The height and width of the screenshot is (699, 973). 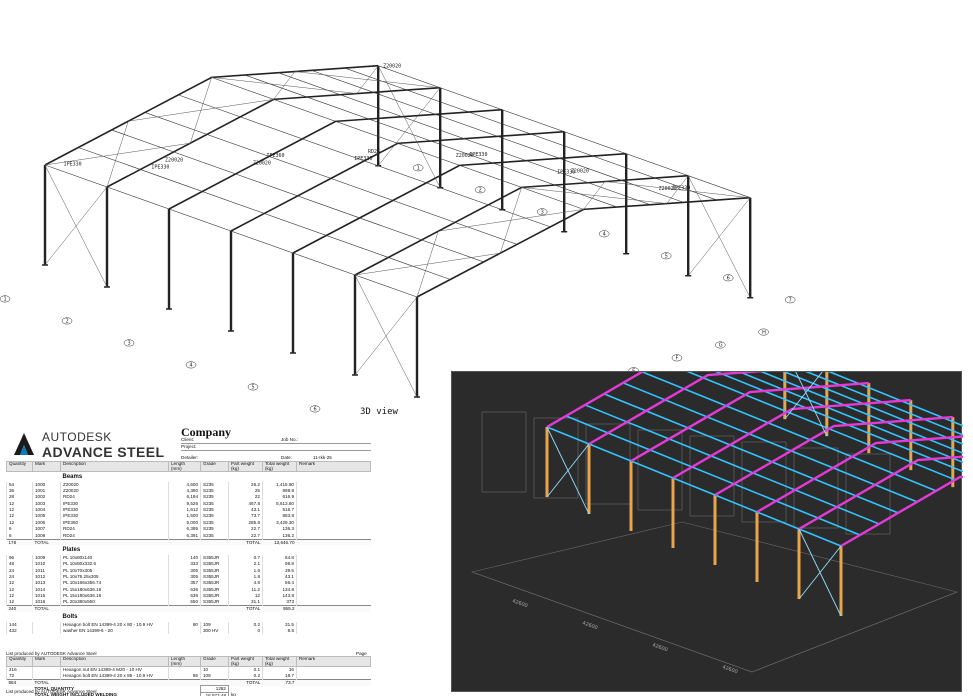 I want to click on brand-line-1: AUTODESK, so click(x=77, y=437).